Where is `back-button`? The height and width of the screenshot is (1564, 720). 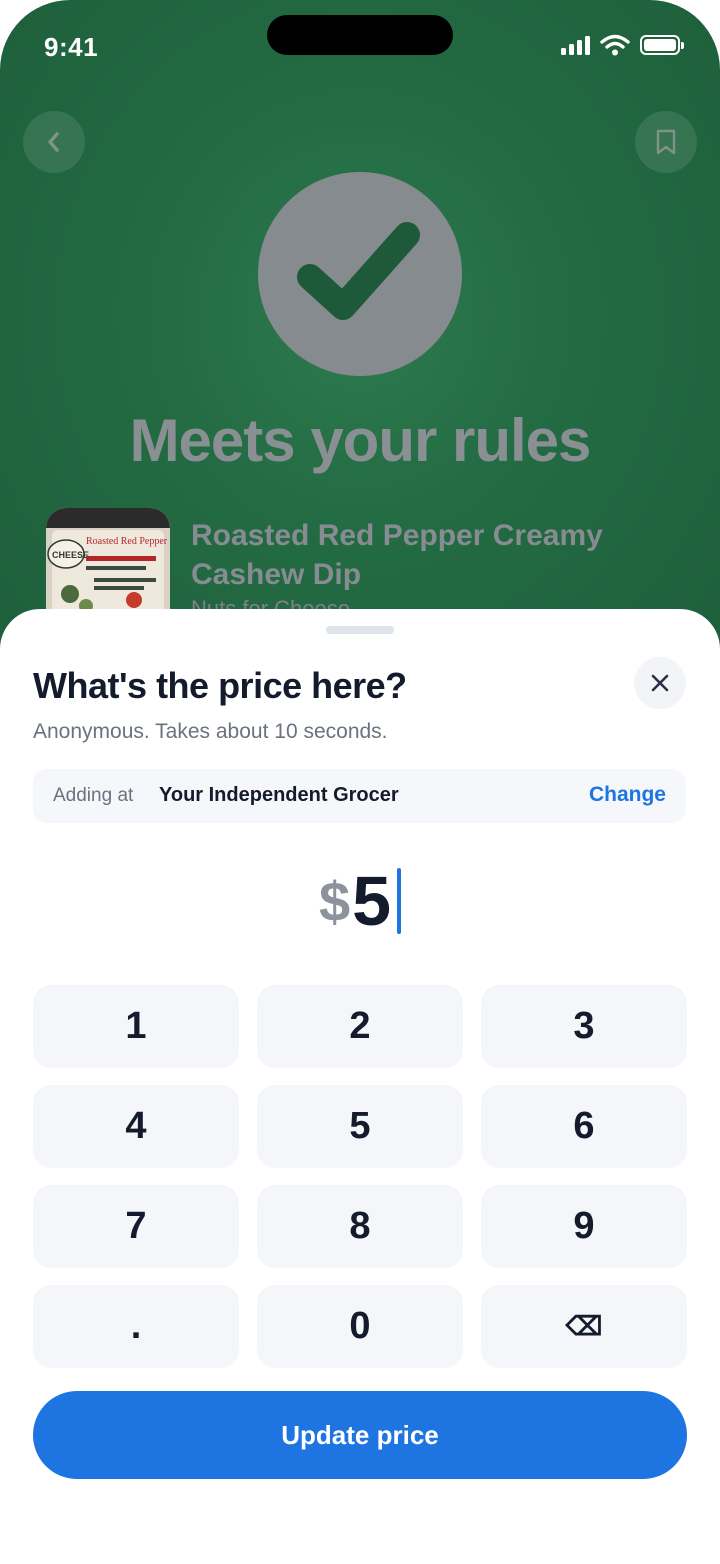 back-button is located at coordinates (54, 142).